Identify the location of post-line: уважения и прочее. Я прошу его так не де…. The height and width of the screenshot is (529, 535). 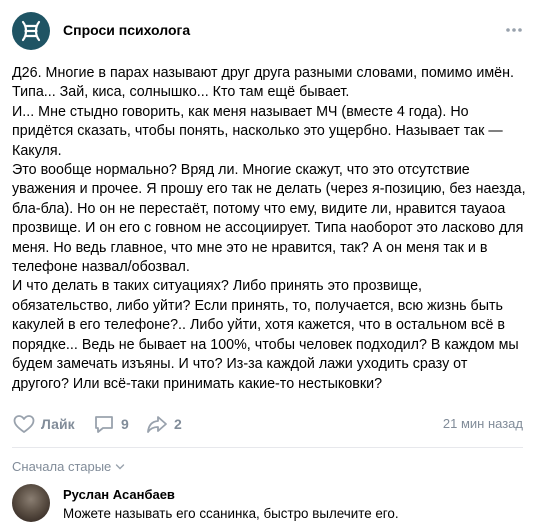
(269, 189).